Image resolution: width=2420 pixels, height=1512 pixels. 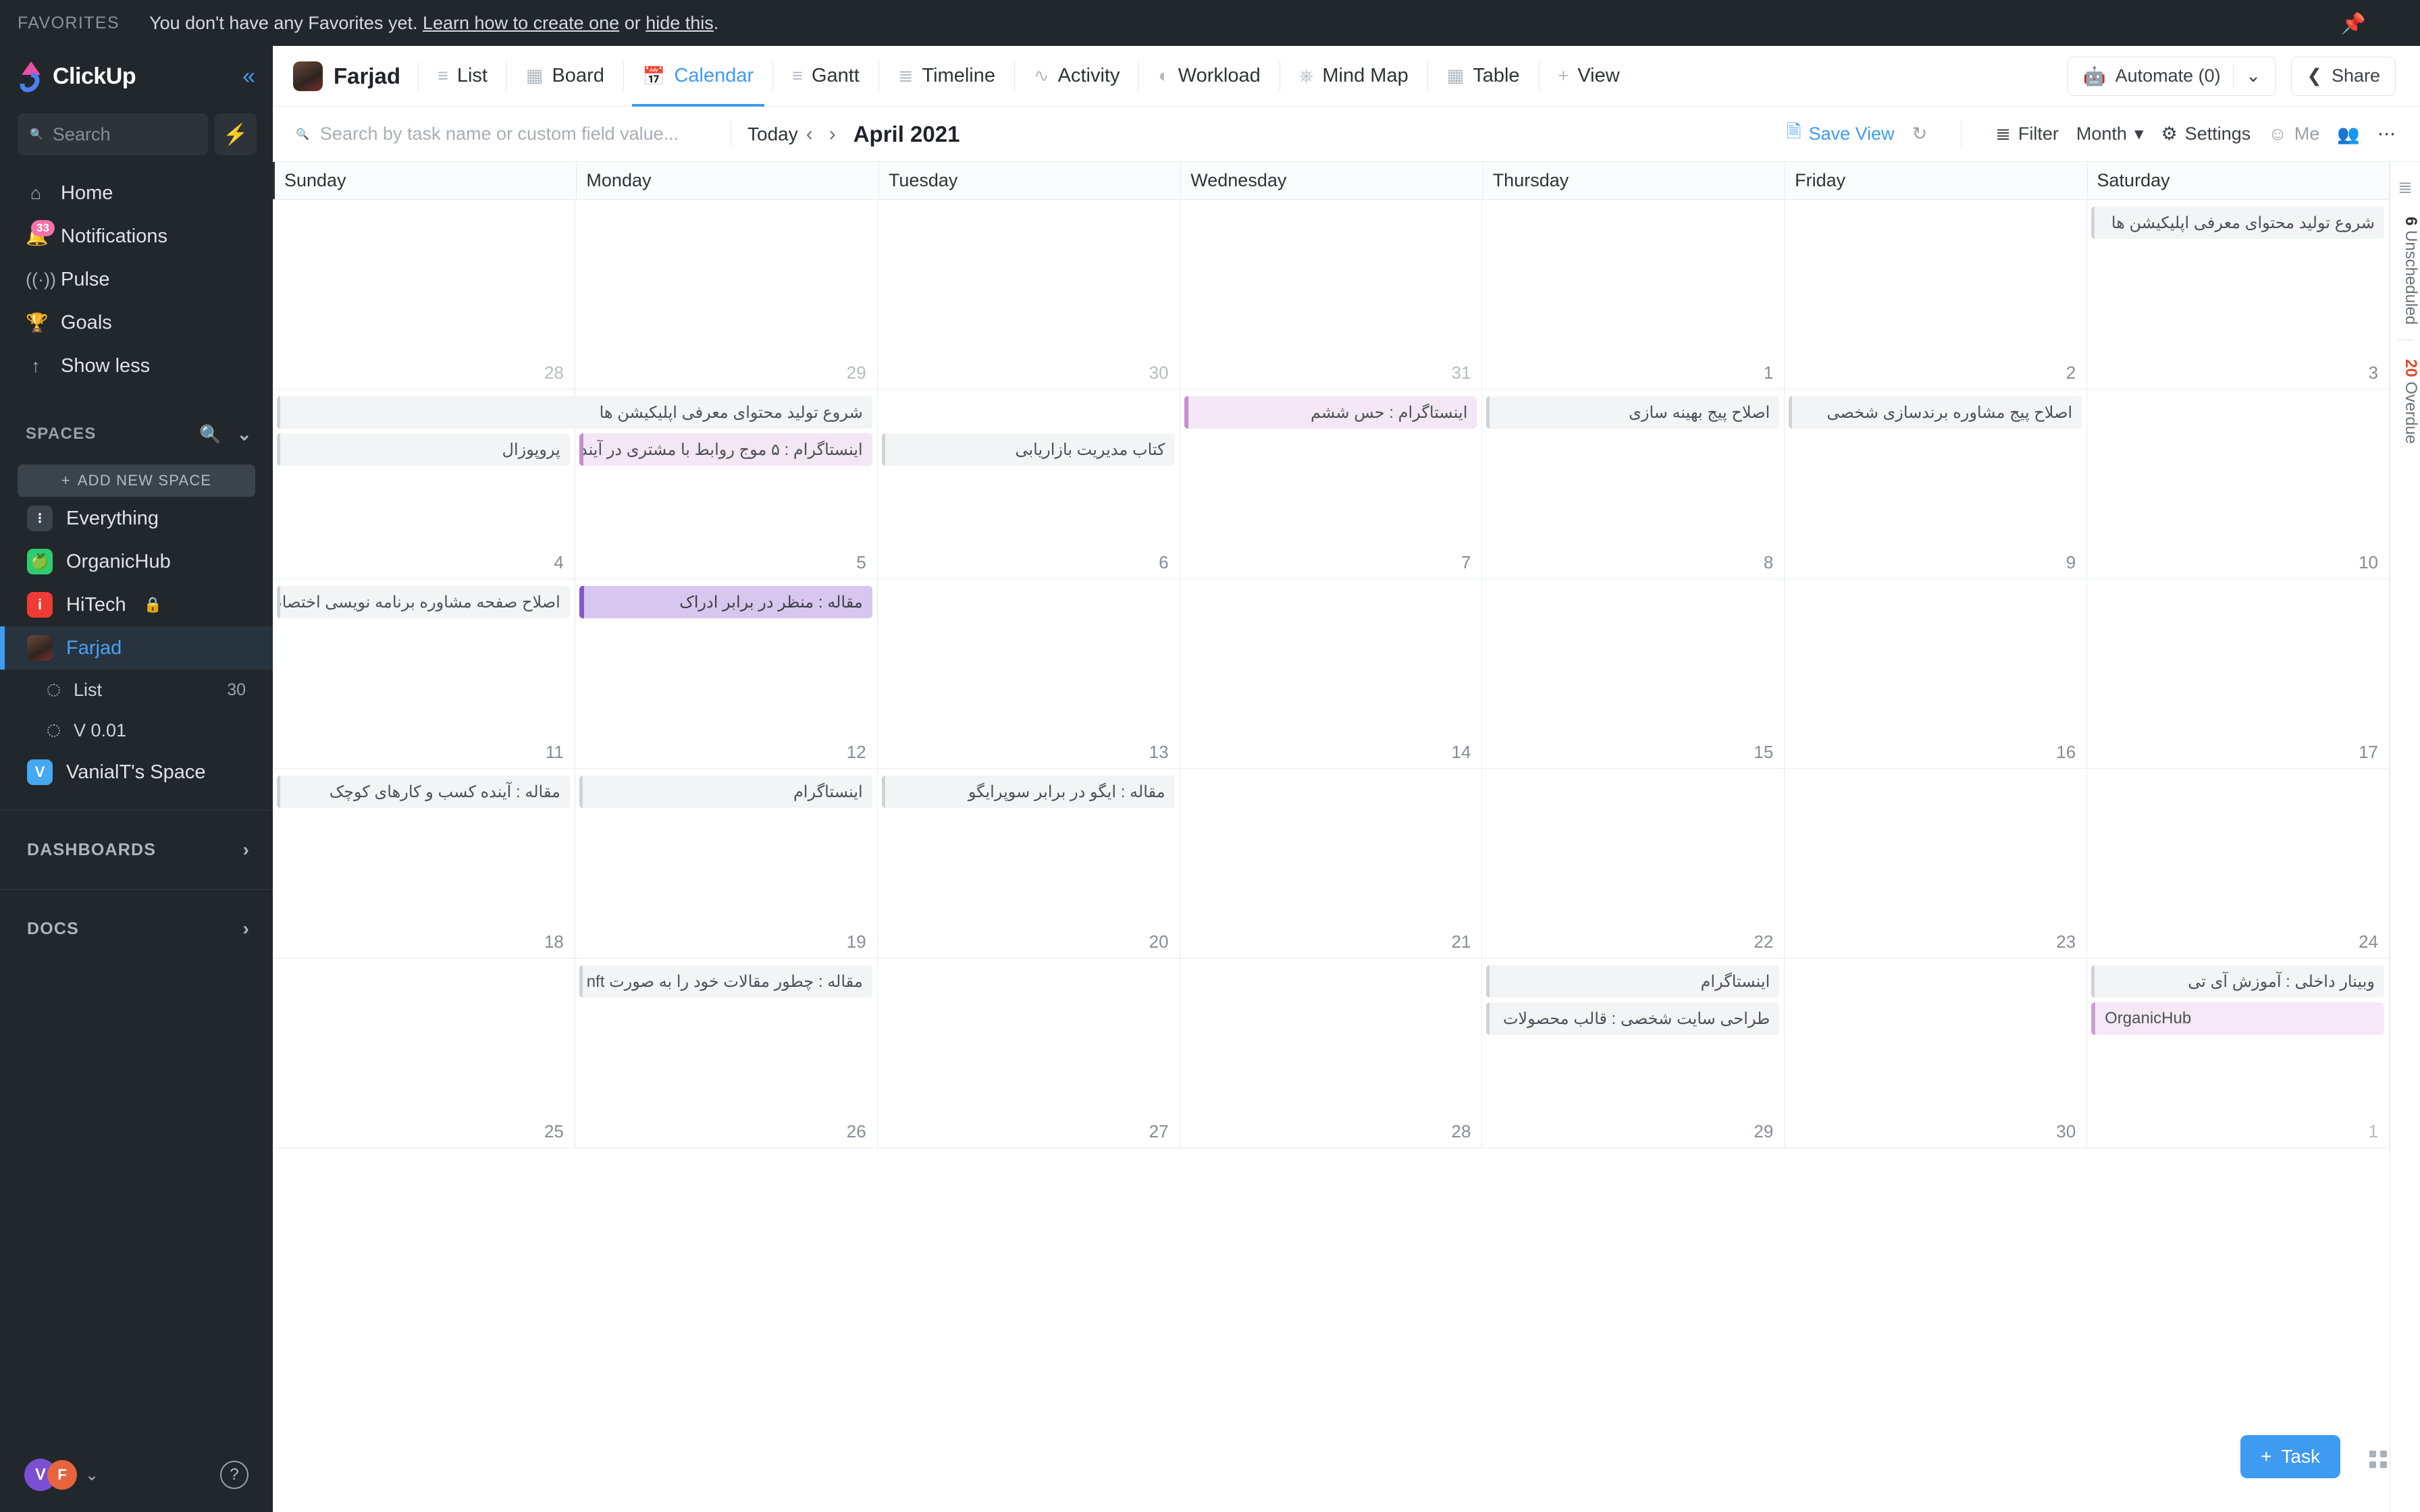 I want to click on filter-button: ≣ Filter, so click(x=2027, y=134).